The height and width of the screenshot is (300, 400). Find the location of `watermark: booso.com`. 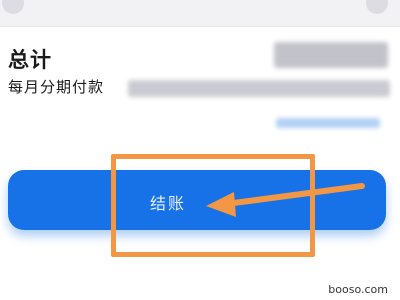

watermark: booso.com is located at coordinates (358, 289).